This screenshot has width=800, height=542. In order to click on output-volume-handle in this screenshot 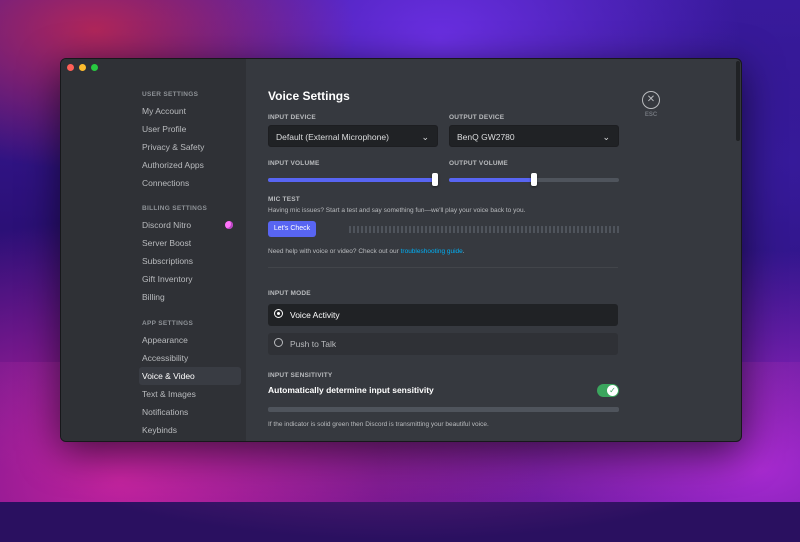, I will do `click(534, 179)`.